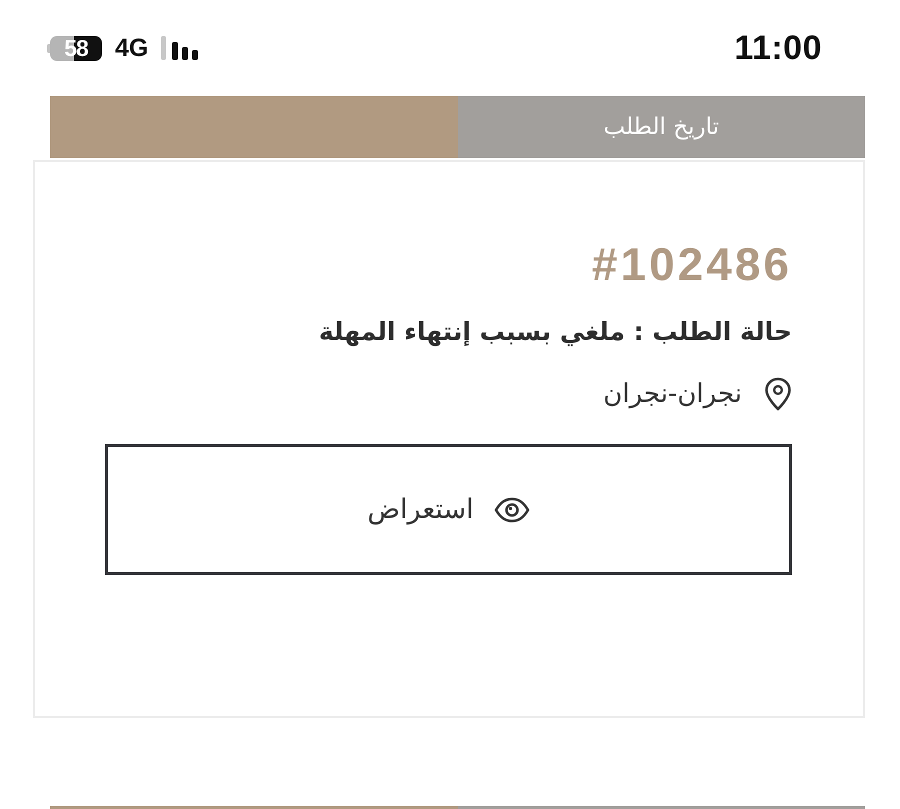 The height and width of the screenshot is (809, 900). What do you see at coordinates (448, 509) in the screenshot?
I see `view-button: استعراض` at bounding box center [448, 509].